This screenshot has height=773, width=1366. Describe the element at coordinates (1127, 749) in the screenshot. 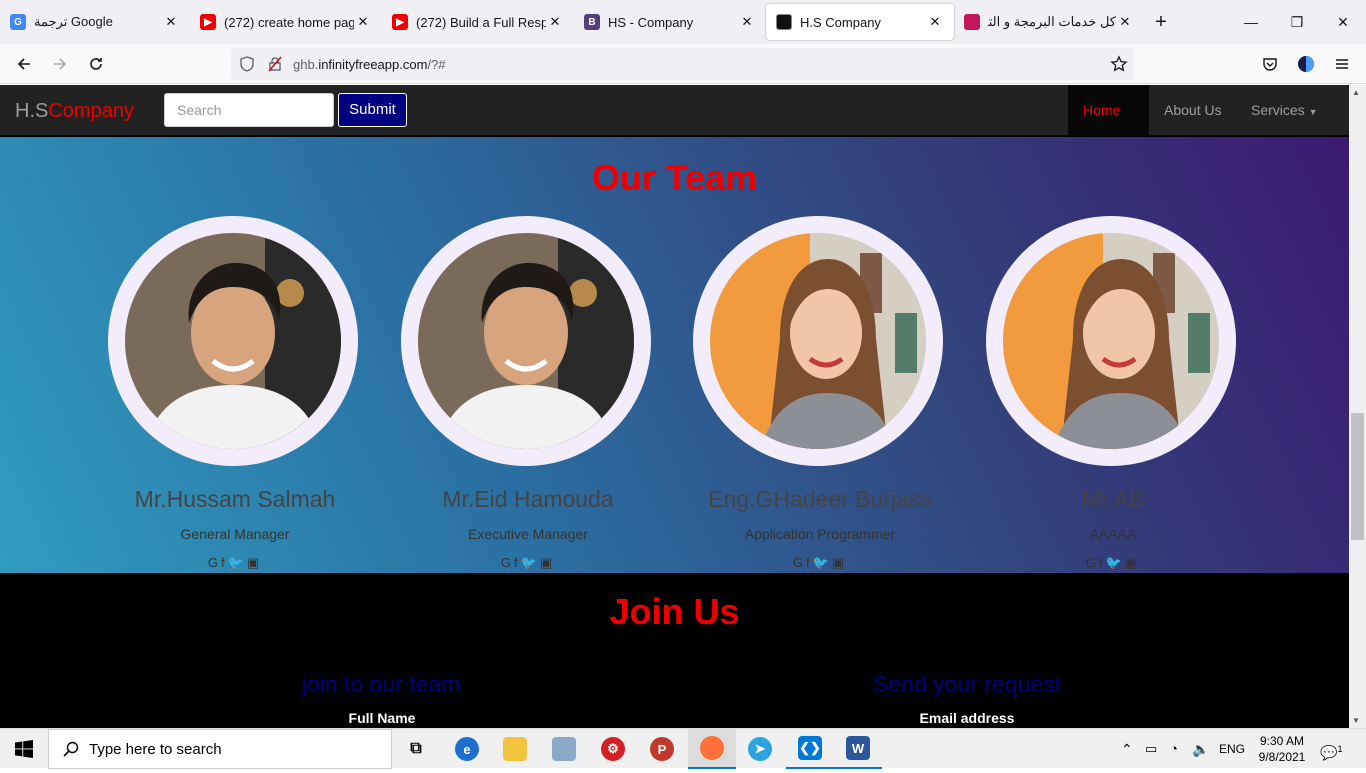

I see `show-hidden-icons-button: ⌃` at that location.